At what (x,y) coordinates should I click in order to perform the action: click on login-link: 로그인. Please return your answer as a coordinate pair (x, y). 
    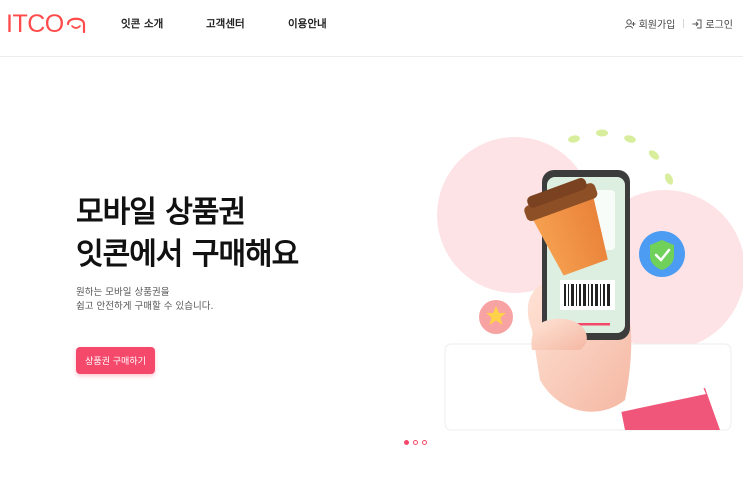
    Looking at the image, I should click on (712, 23).